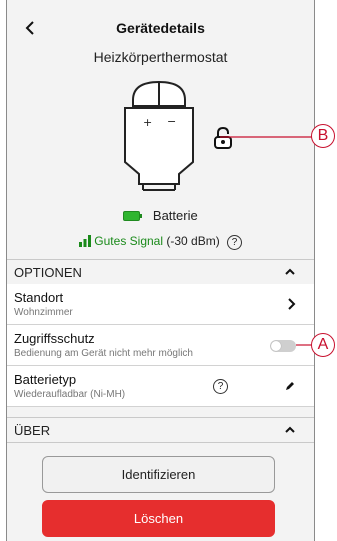 This screenshot has height=541, width=337. Describe the element at coordinates (160, 28) in the screenshot. I see `page-title: Gerätedetails` at that location.